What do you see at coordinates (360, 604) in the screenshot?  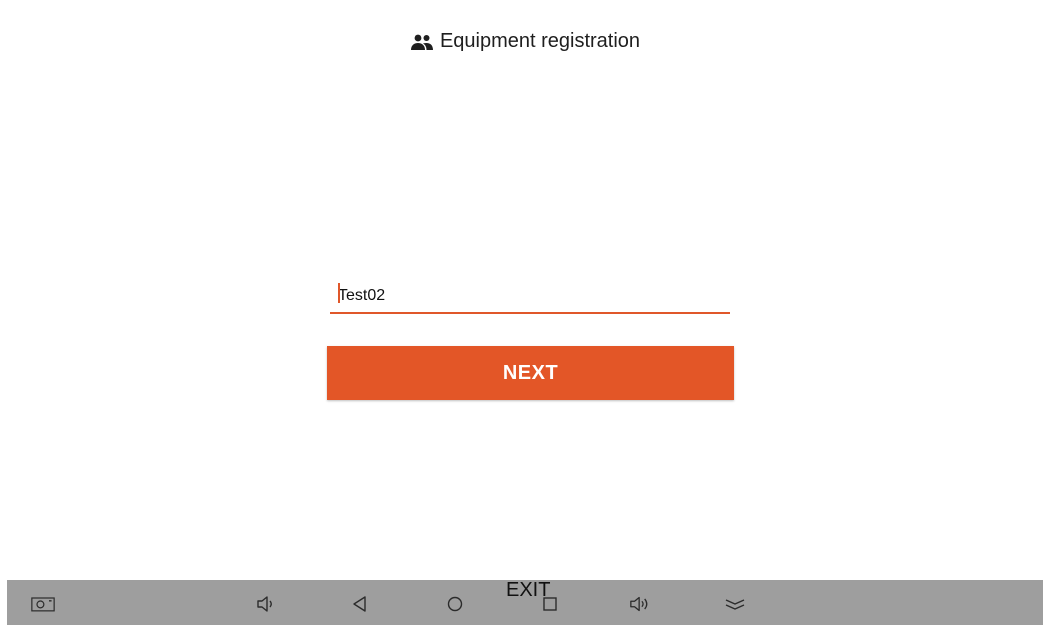 I see `back-icon` at bounding box center [360, 604].